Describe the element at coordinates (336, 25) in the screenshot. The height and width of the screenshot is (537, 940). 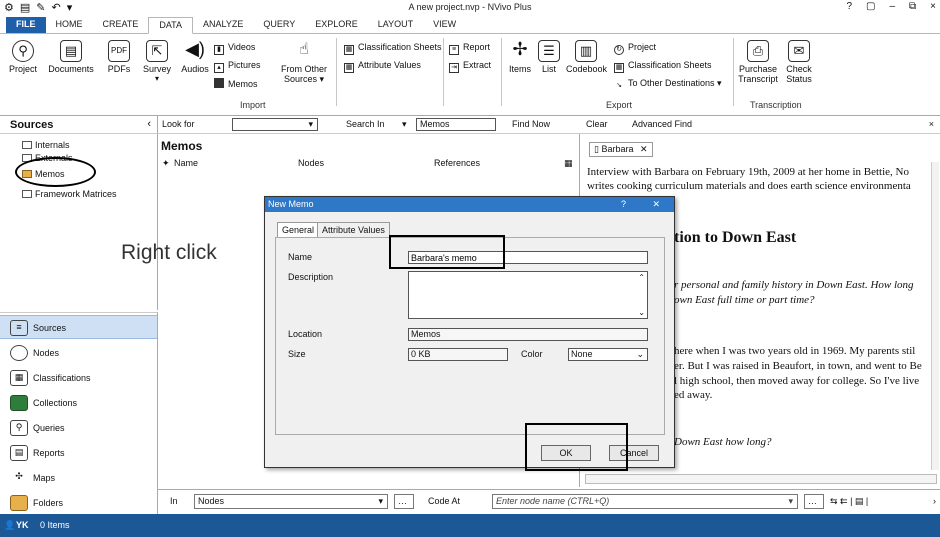
I see `tab-explore: EXPLORE` at that location.